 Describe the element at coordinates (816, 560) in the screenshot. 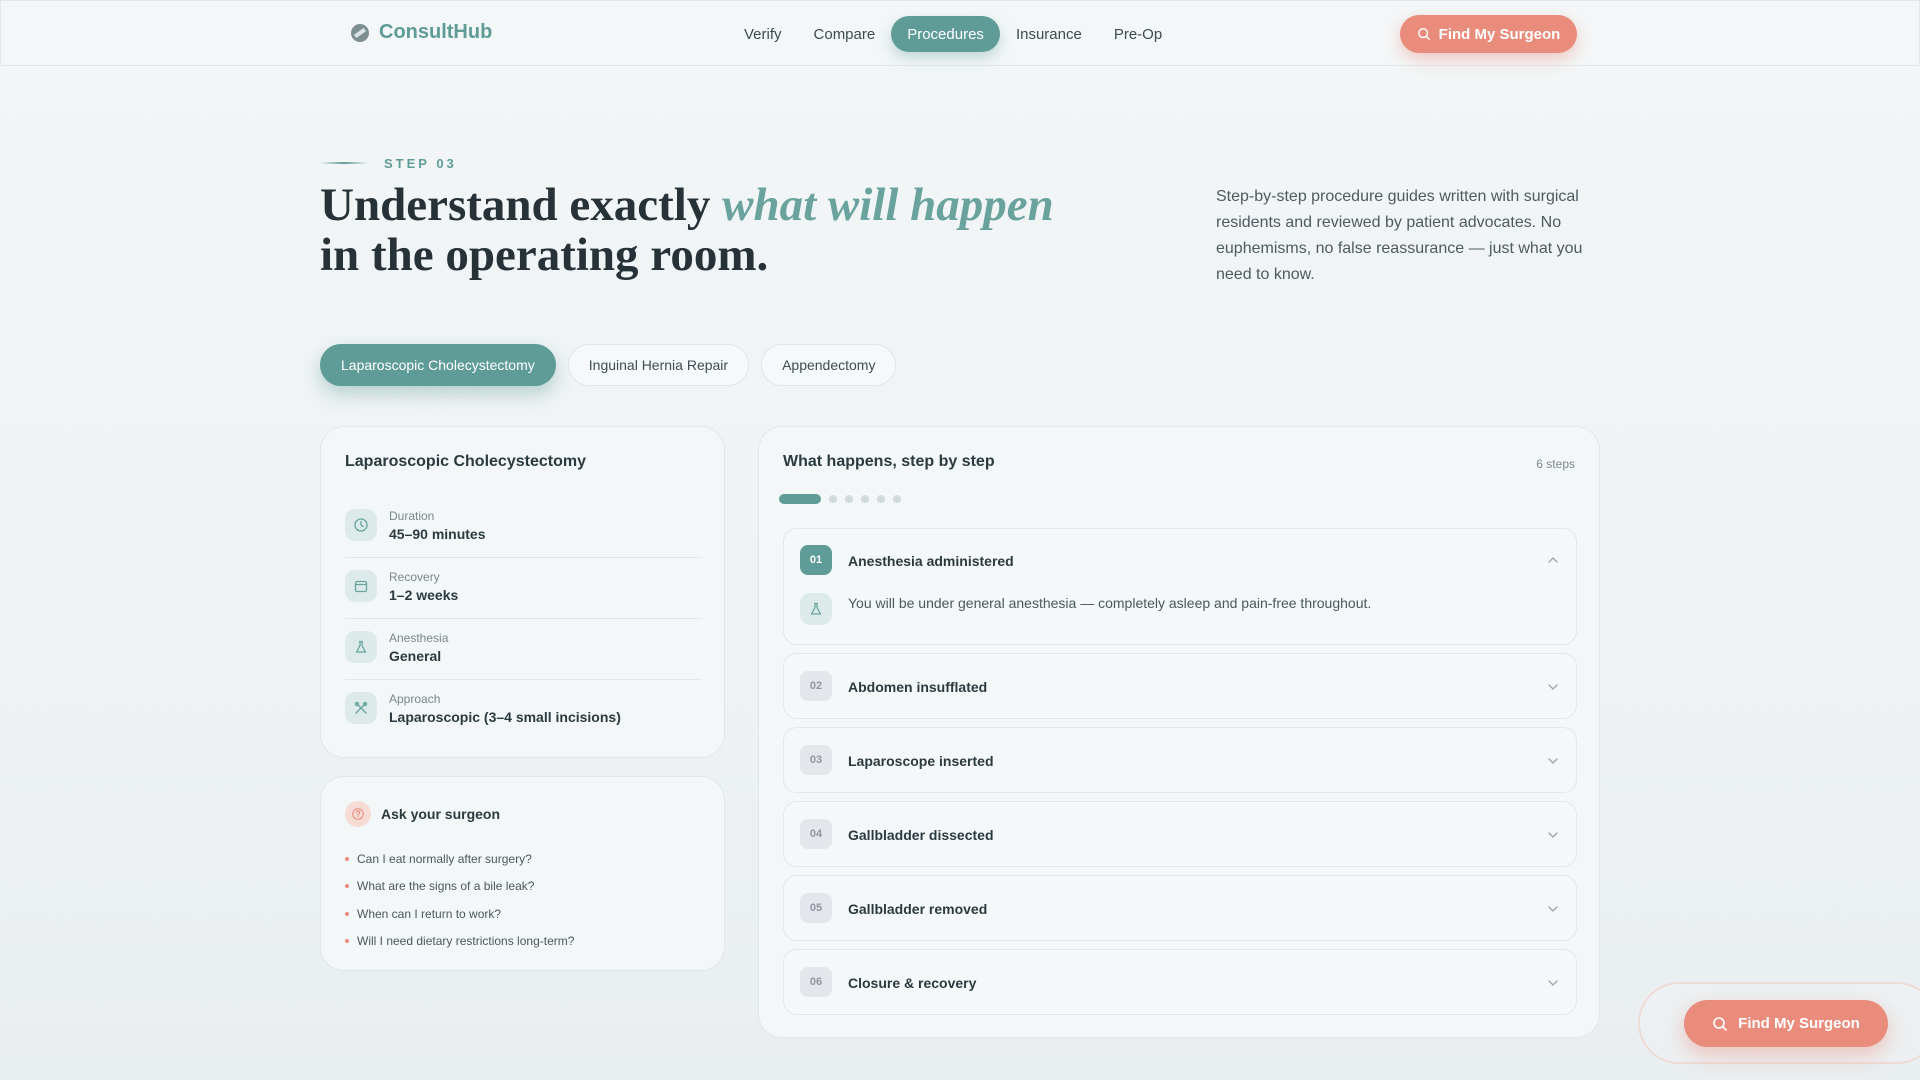

I see `step-number: 01` at that location.